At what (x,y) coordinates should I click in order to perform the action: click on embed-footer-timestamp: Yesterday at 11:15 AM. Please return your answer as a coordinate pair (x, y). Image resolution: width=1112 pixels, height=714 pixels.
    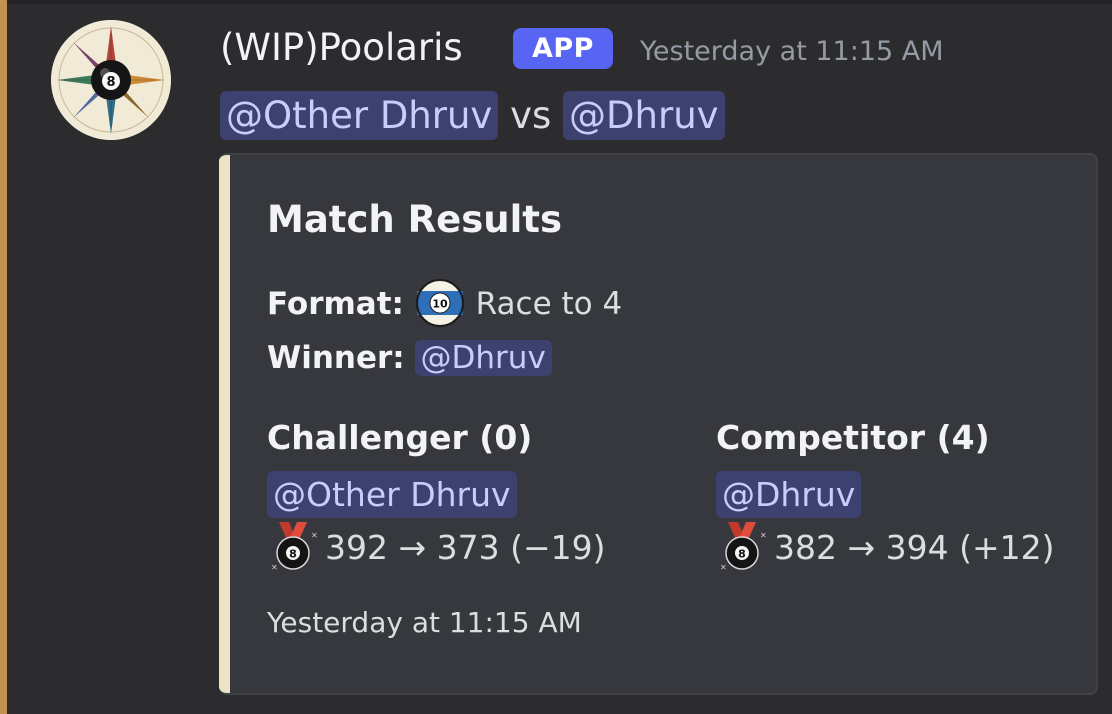
    Looking at the image, I should click on (424, 622).